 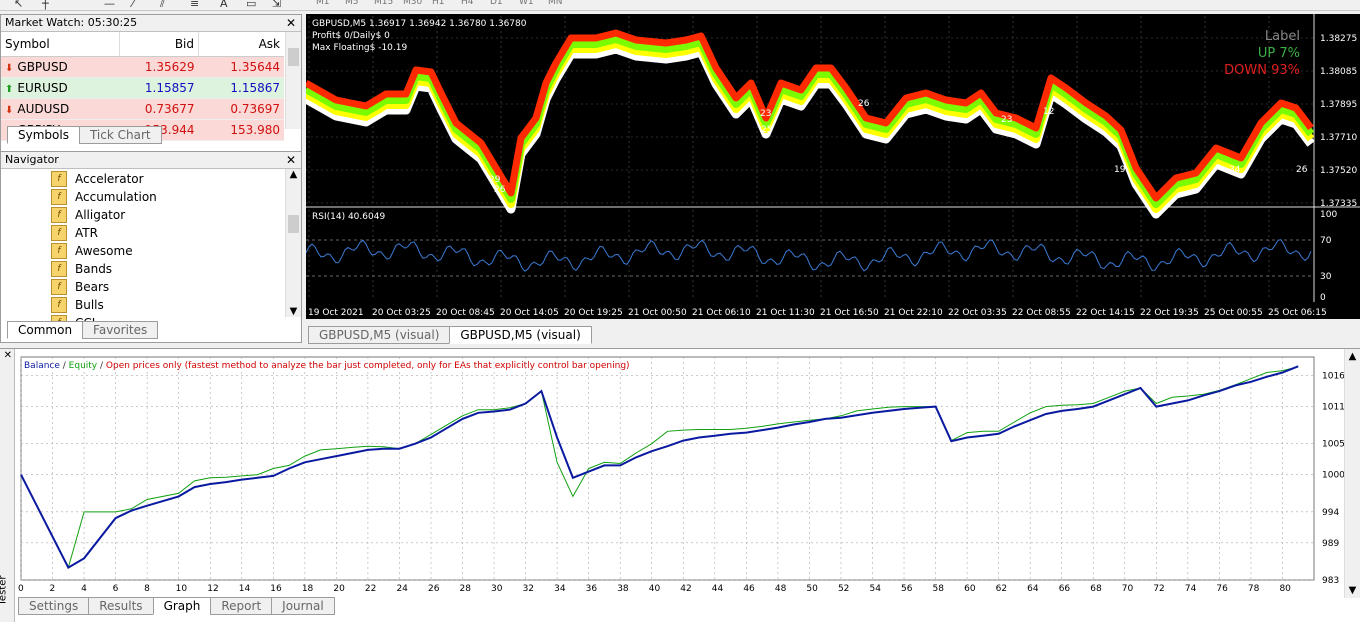 What do you see at coordinates (92, 287) in the screenshot?
I see `indicator-name: Bears` at bounding box center [92, 287].